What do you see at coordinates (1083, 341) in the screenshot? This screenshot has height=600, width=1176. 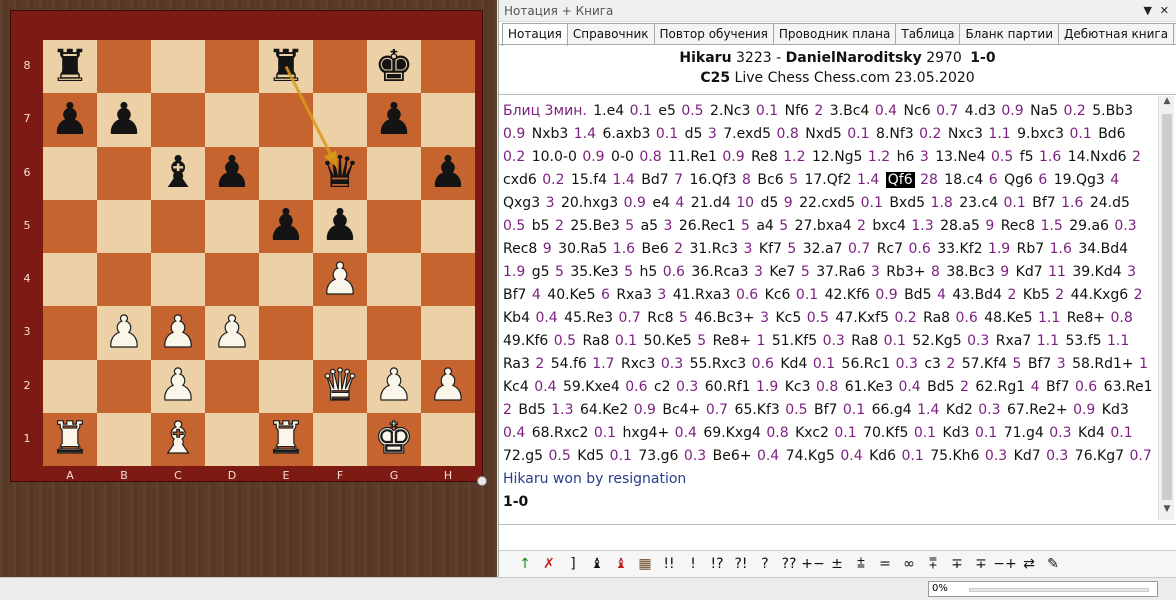 I see `move: 53.f5` at bounding box center [1083, 341].